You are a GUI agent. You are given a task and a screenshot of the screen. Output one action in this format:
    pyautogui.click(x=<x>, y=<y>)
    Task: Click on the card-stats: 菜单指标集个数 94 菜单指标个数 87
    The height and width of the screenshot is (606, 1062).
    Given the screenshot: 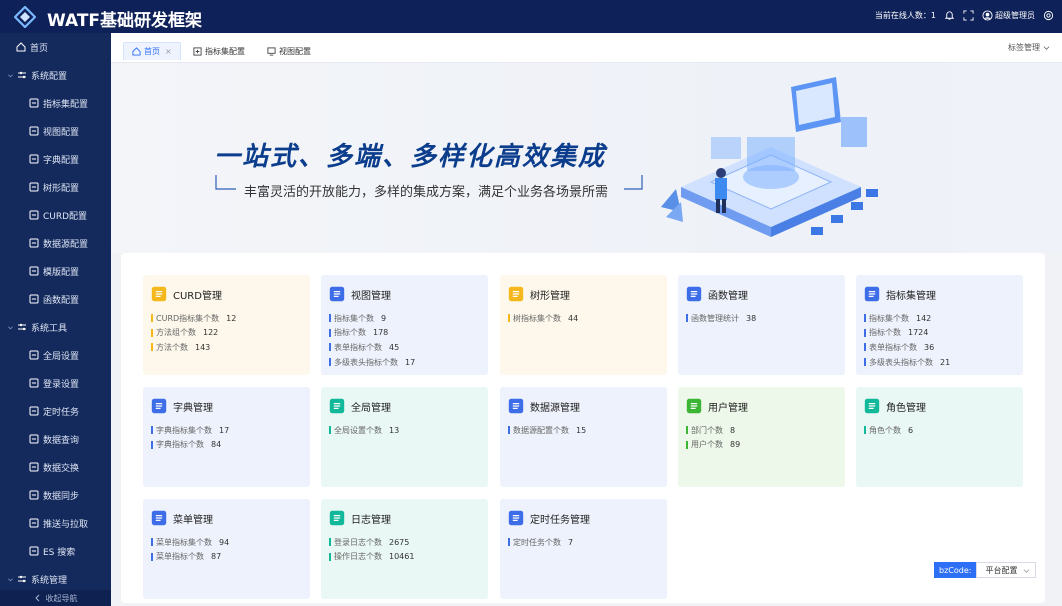 What is the action you would take?
    pyautogui.click(x=190, y=549)
    